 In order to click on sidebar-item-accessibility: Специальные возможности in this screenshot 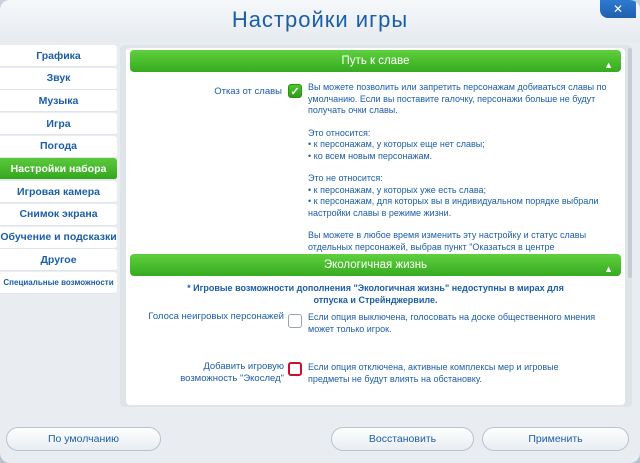, I will do `click(58, 282)`.